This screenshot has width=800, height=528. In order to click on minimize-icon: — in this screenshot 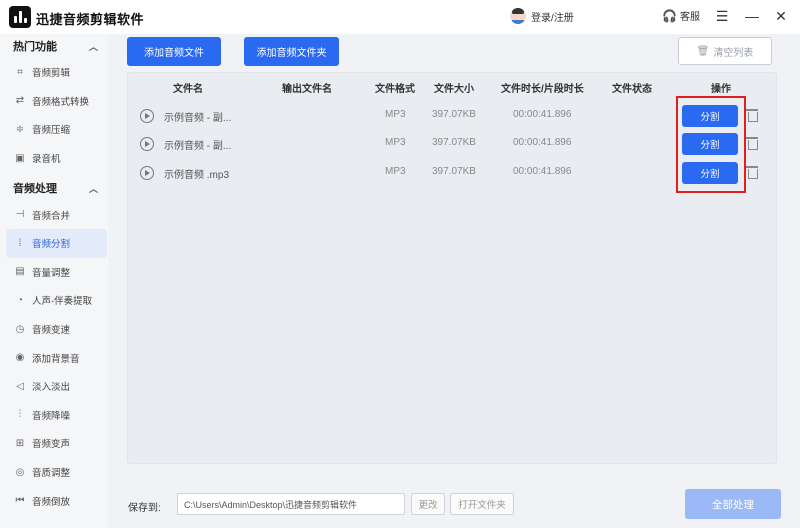, I will do `click(752, 16)`.